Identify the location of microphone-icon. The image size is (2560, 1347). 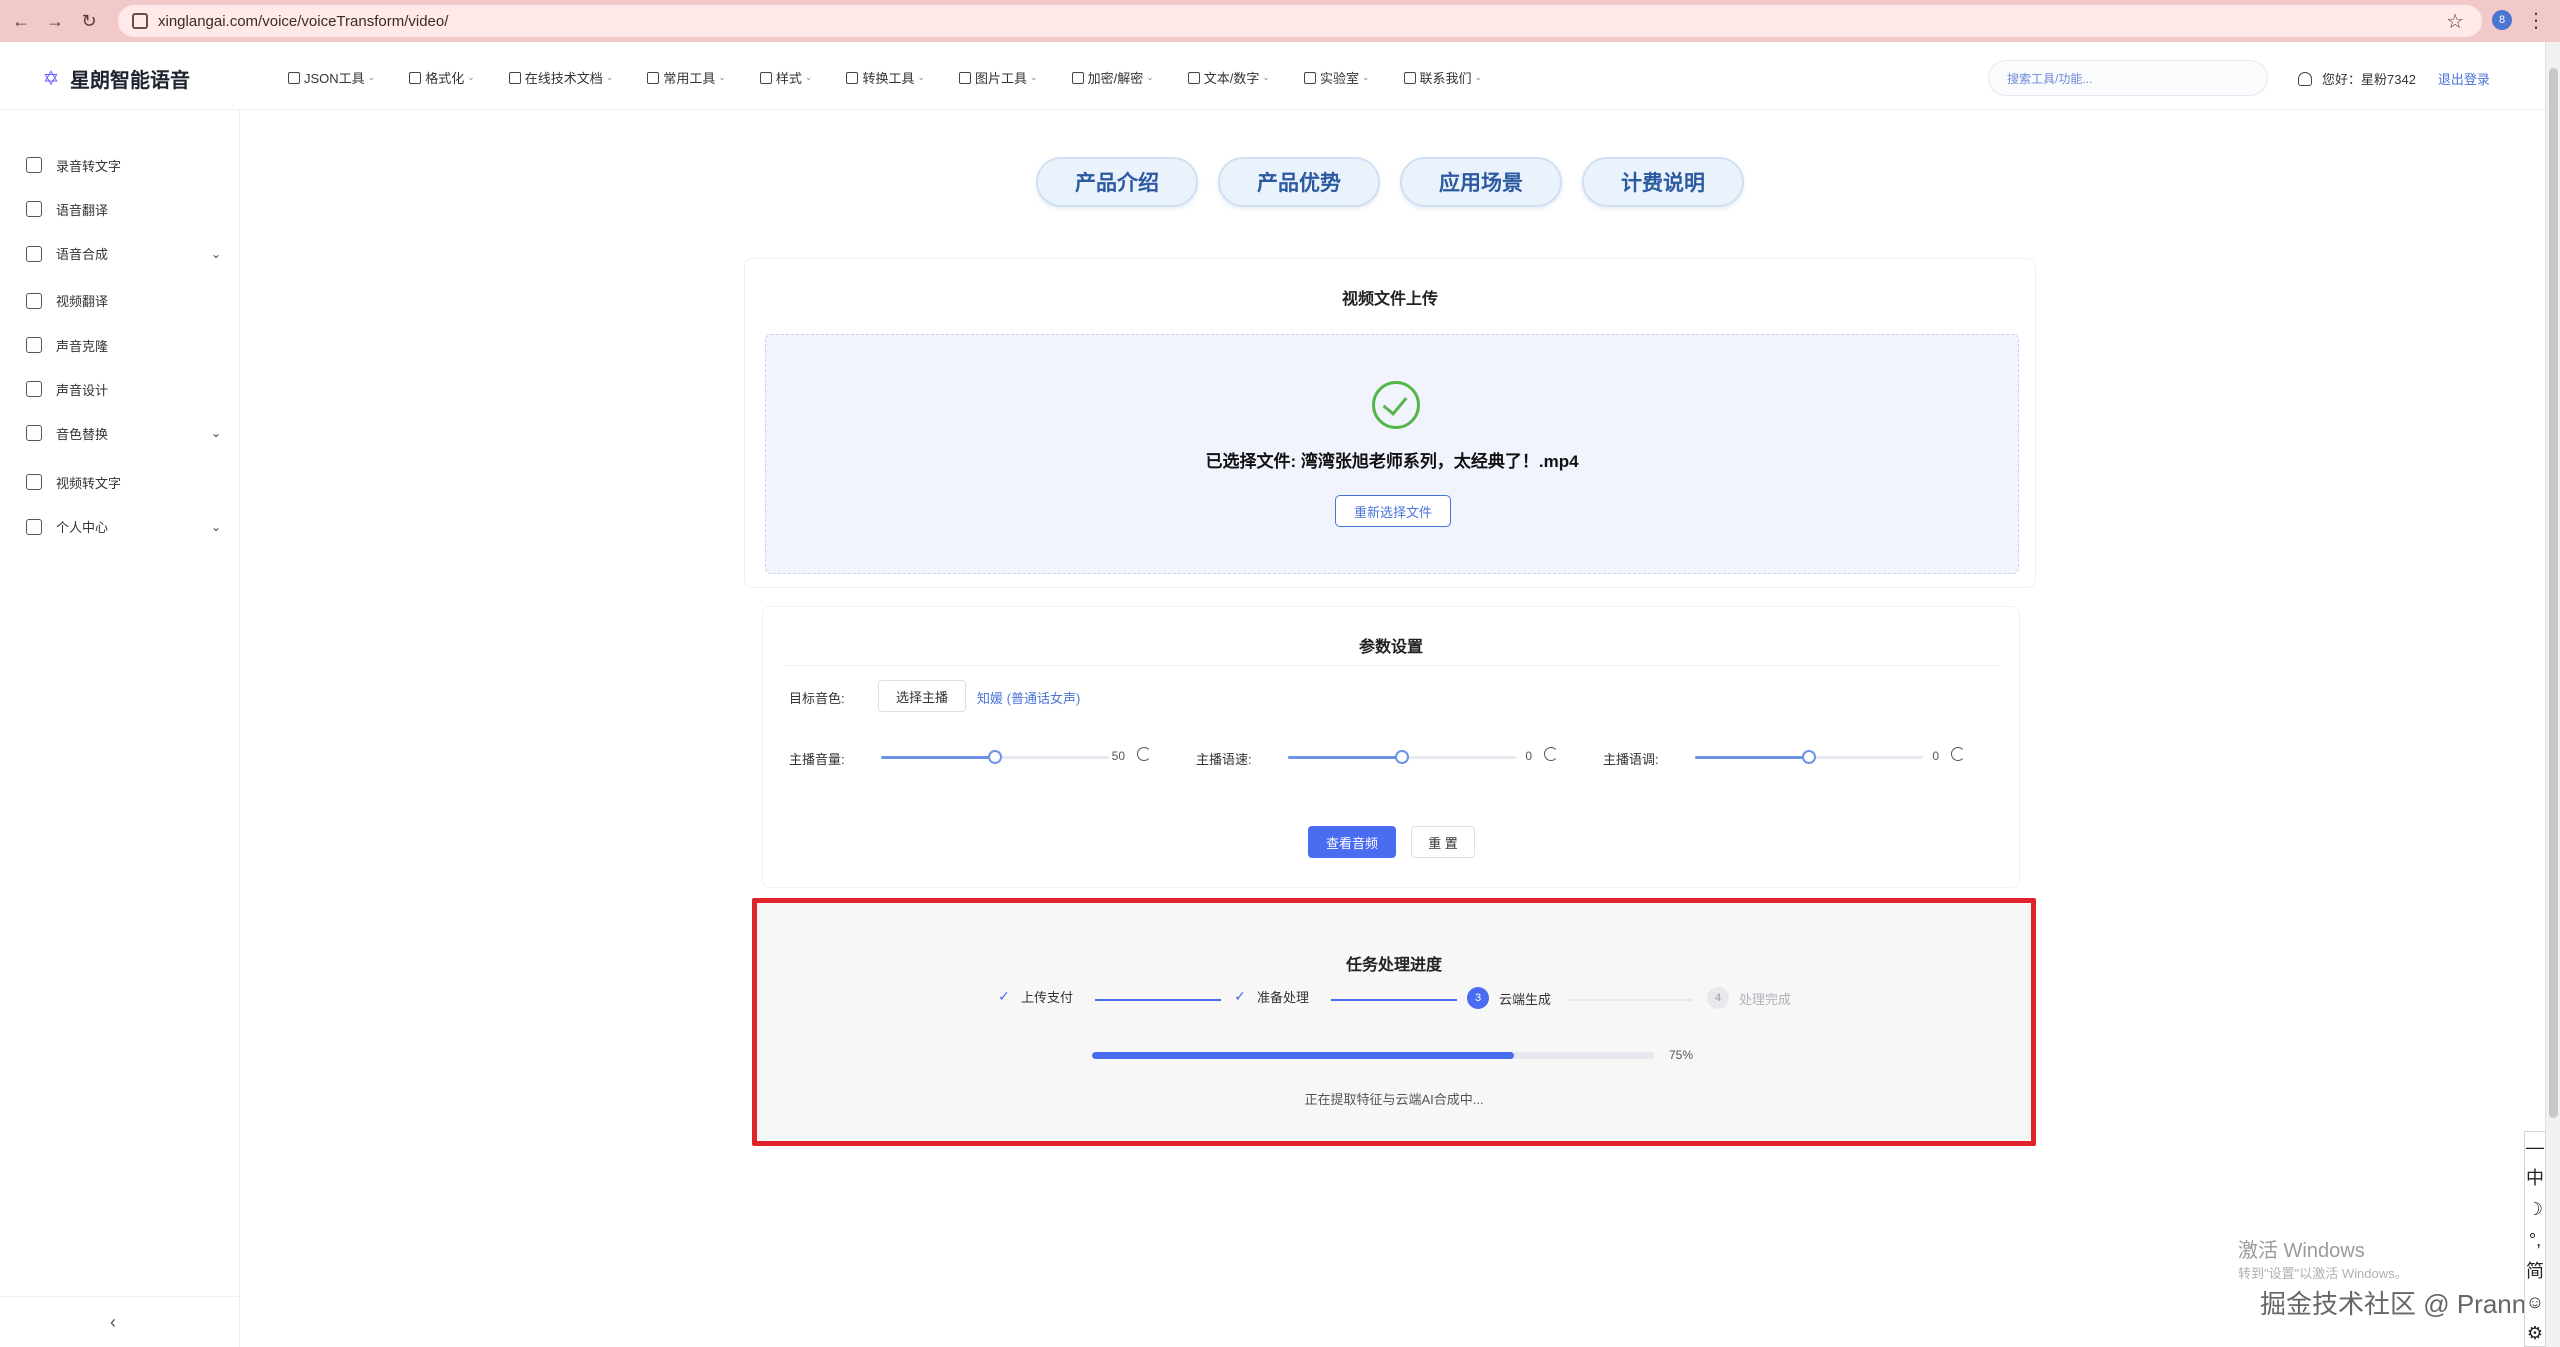
(34, 253).